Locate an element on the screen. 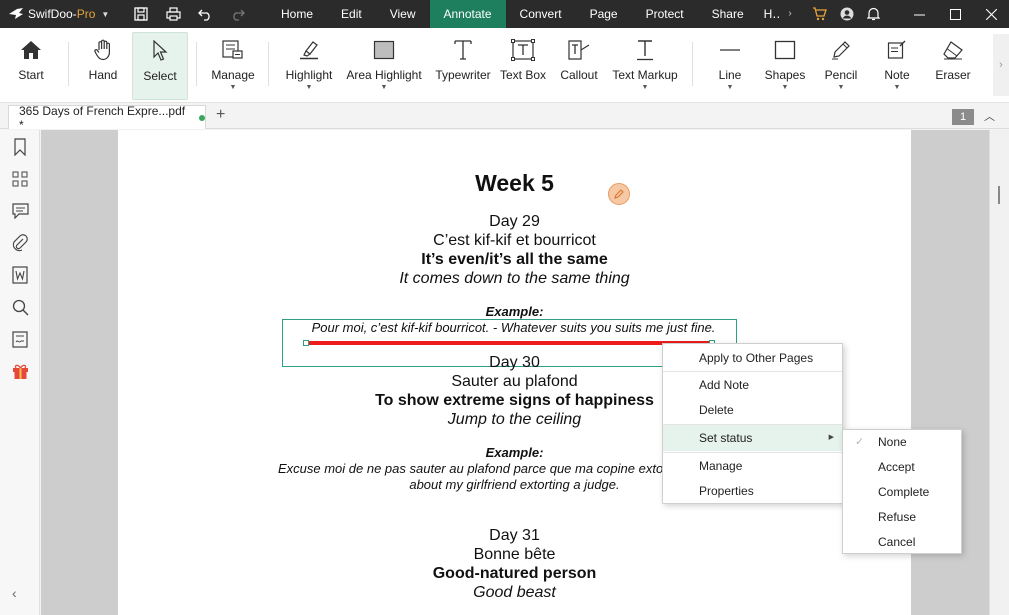  document-tab: 365 Days of French Expre...pdf * is located at coordinates (107, 118).